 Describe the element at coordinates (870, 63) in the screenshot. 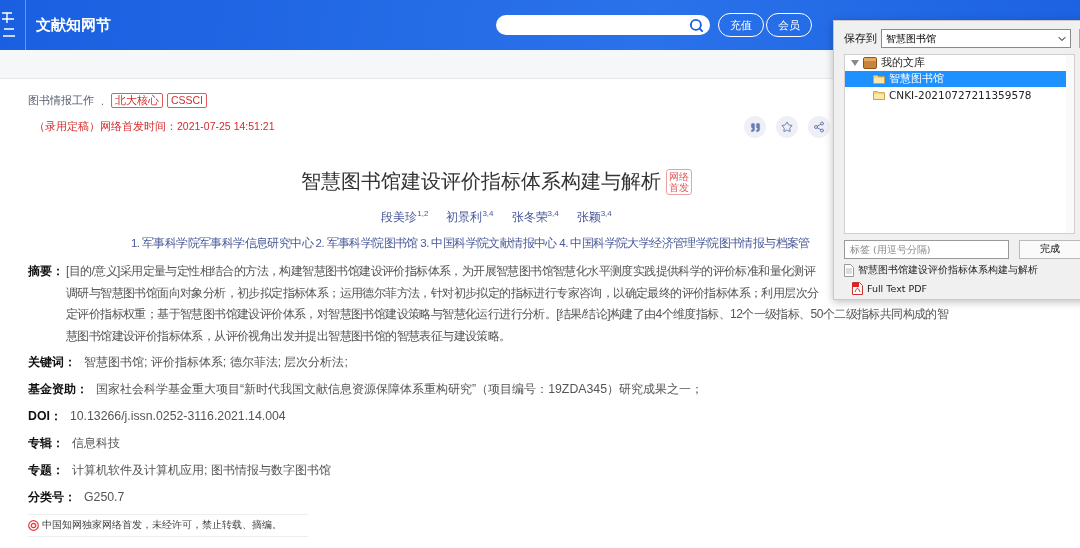

I see `library-icon` at that location.